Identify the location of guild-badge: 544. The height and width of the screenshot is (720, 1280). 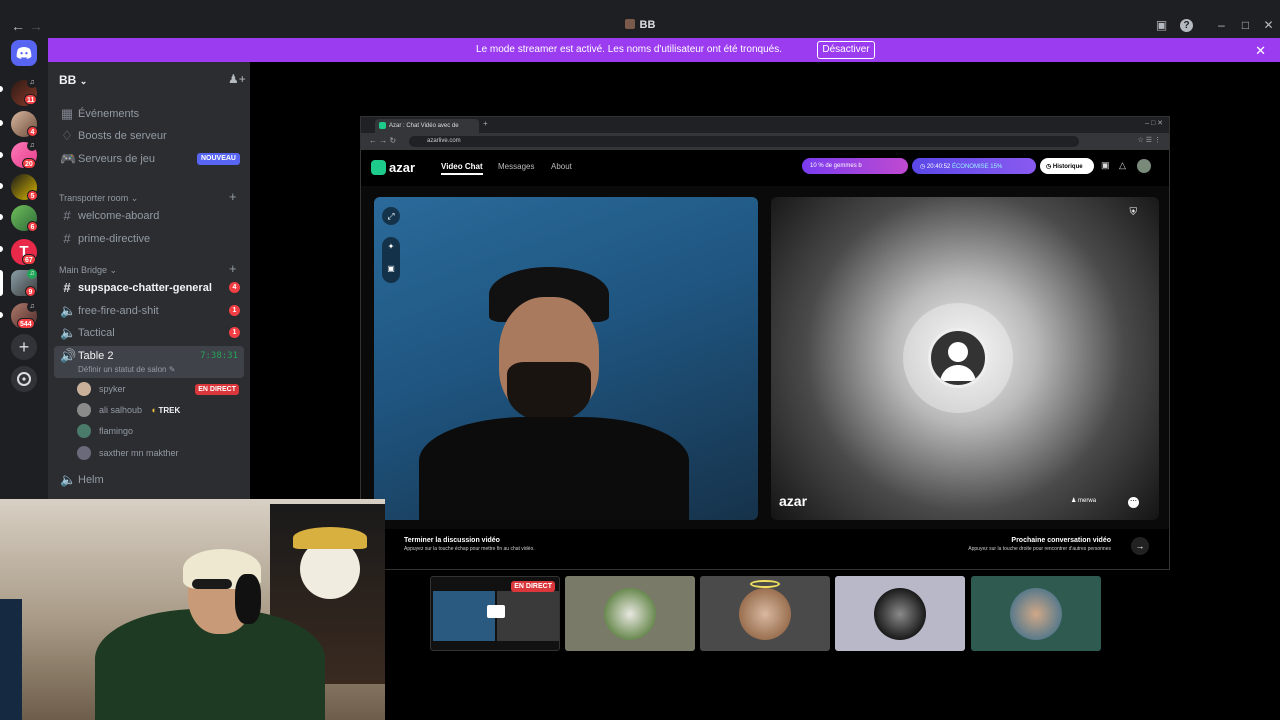
(26, 323).